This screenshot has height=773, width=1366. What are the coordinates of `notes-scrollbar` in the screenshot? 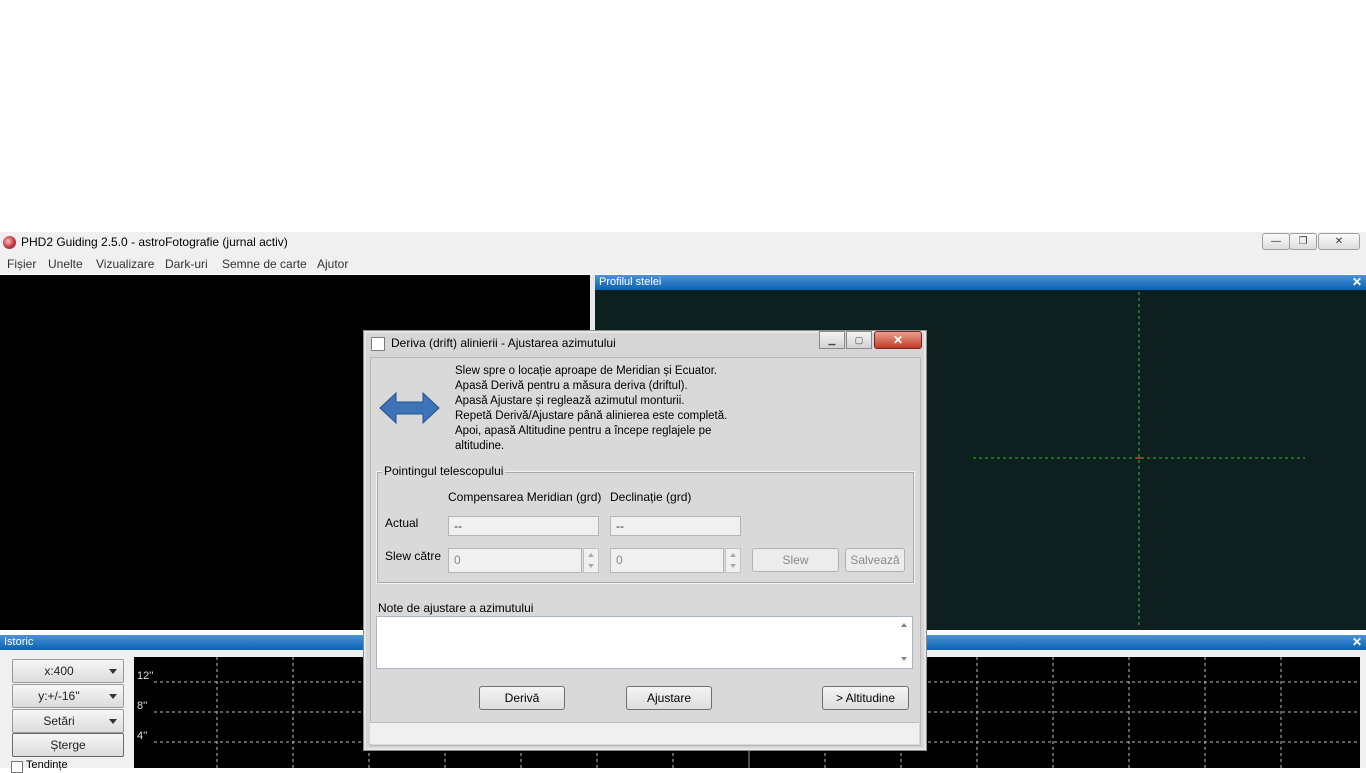 It's located at (904, 642).